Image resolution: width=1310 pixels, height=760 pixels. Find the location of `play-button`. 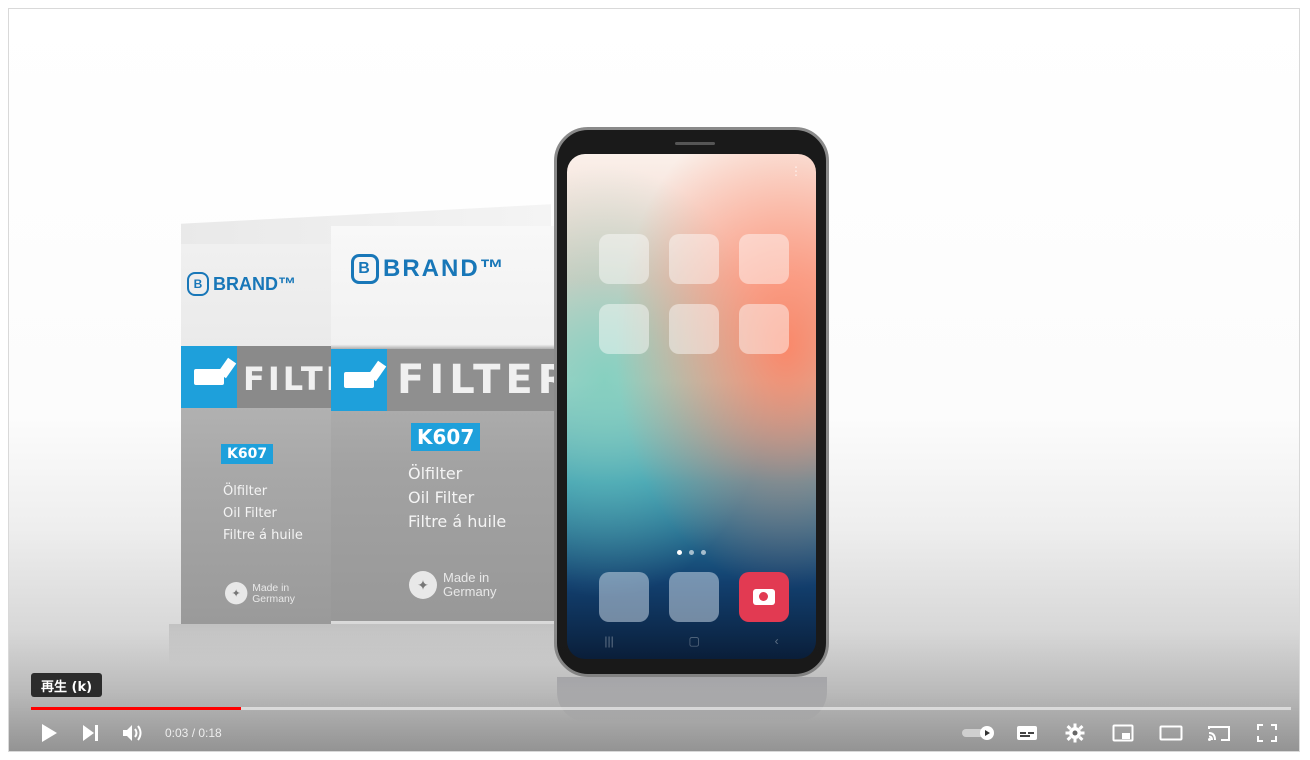

play-button is located at coordinates (49, 733).